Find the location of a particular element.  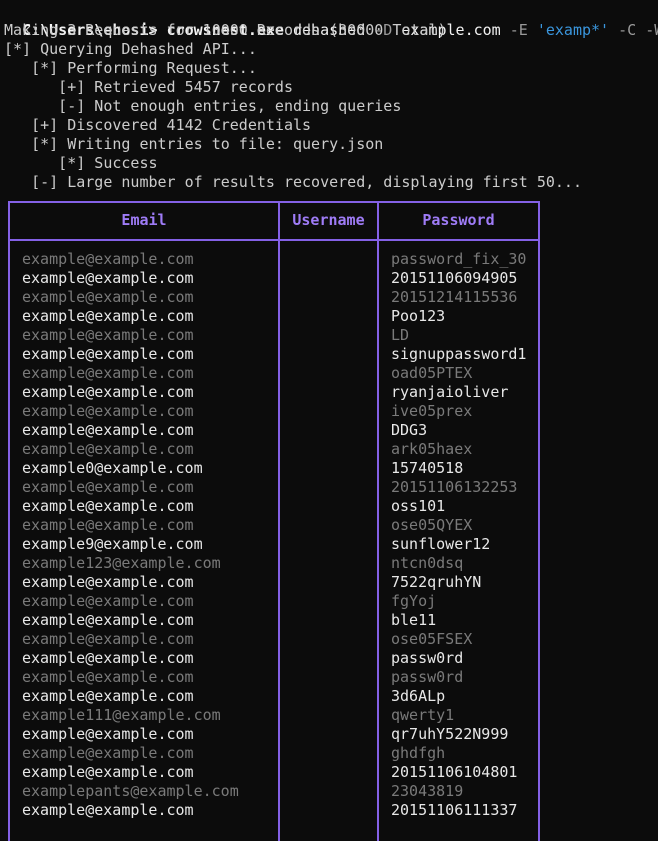

password-cell: ose05QYEX is located at coordinates (432, 525).